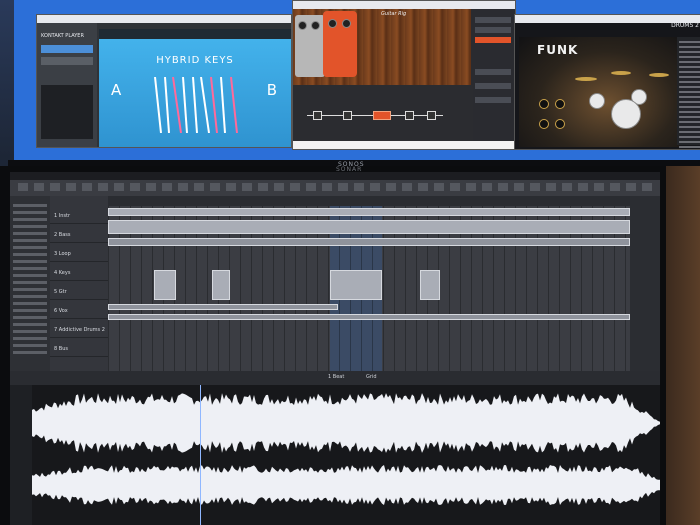 This screenshot has height=525, width=700. Describe the element at coordinates (79, 312) in the screenshot. I see `track-header: 6 Vox` at that location.